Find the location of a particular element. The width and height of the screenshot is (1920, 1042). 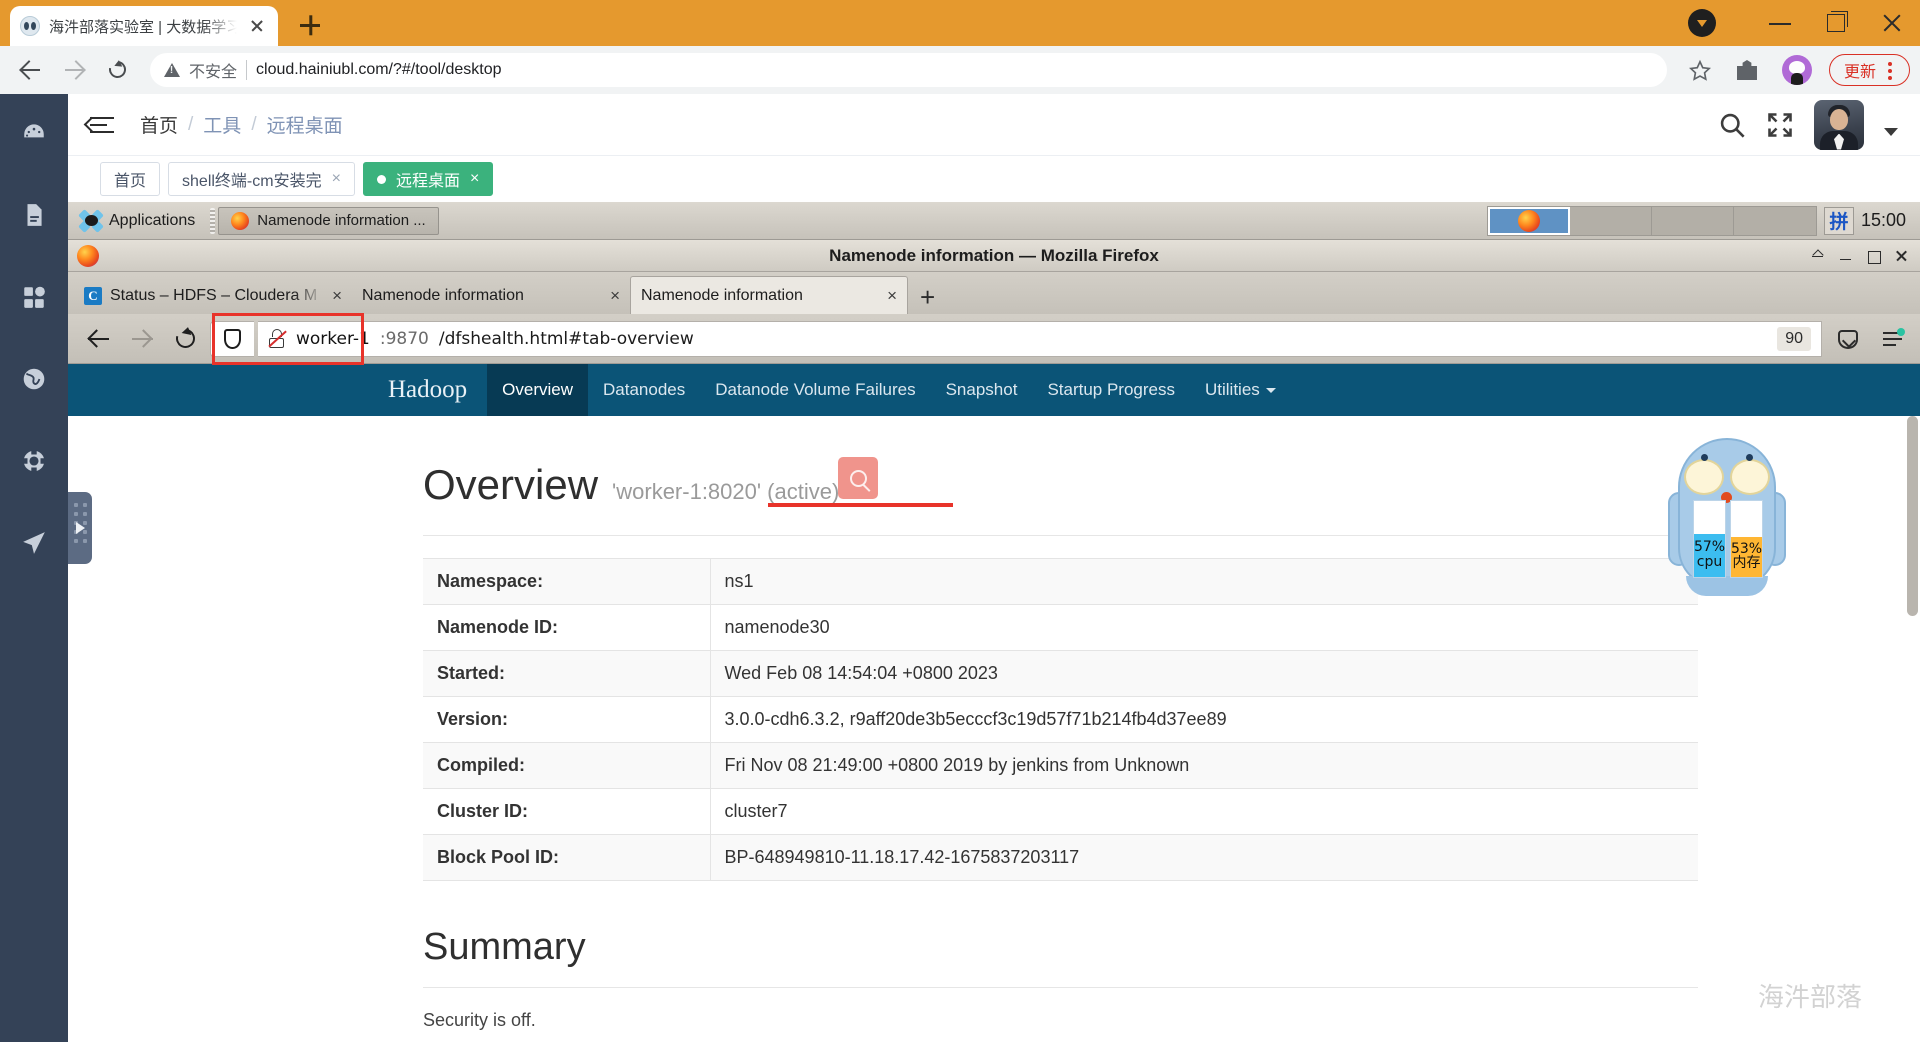

applications-menu-button: Applications is located at coordinates (137, 220).